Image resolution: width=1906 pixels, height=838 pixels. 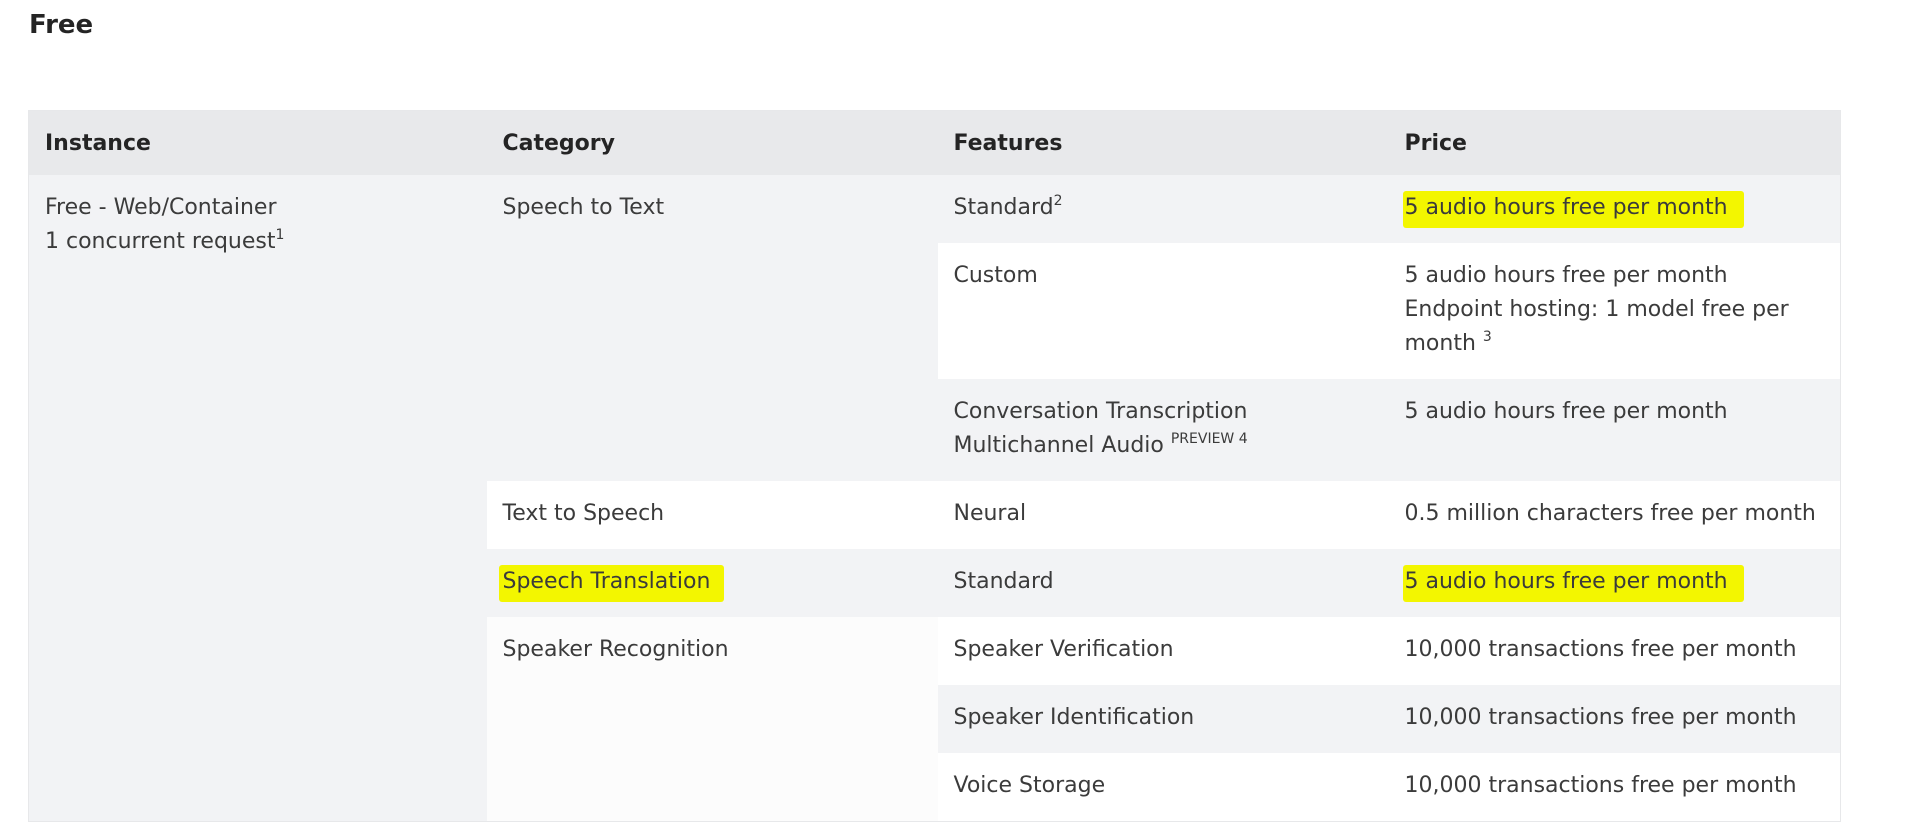 I want to click on feature-cell: Standard2, so click(x=1163, y=209).